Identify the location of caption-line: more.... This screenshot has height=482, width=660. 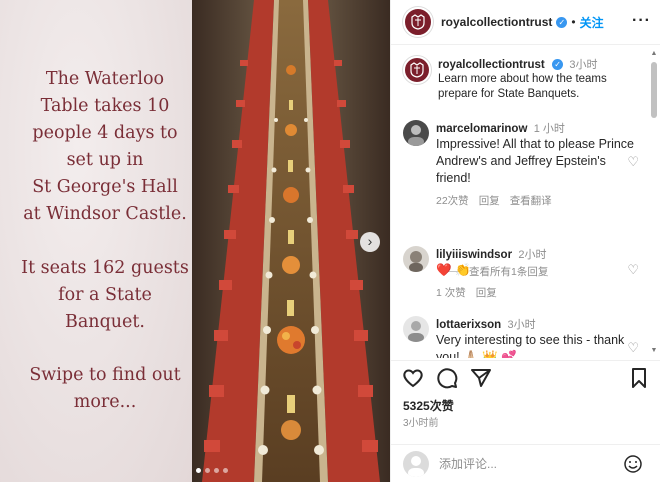
(105, 402).